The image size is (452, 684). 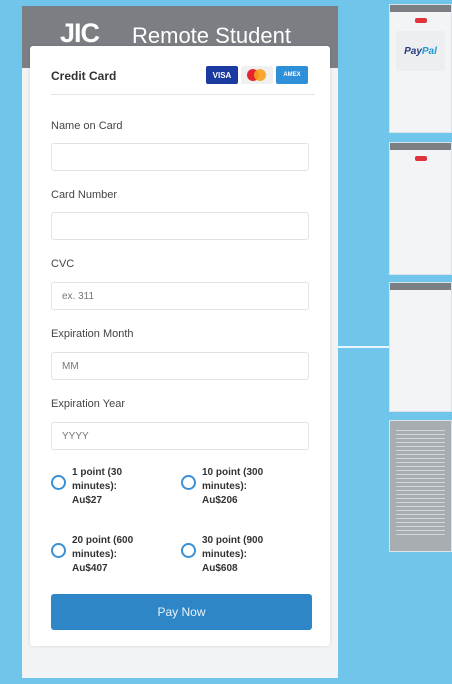 I want to click on mastercard-icon, so click(x=257, y=75).